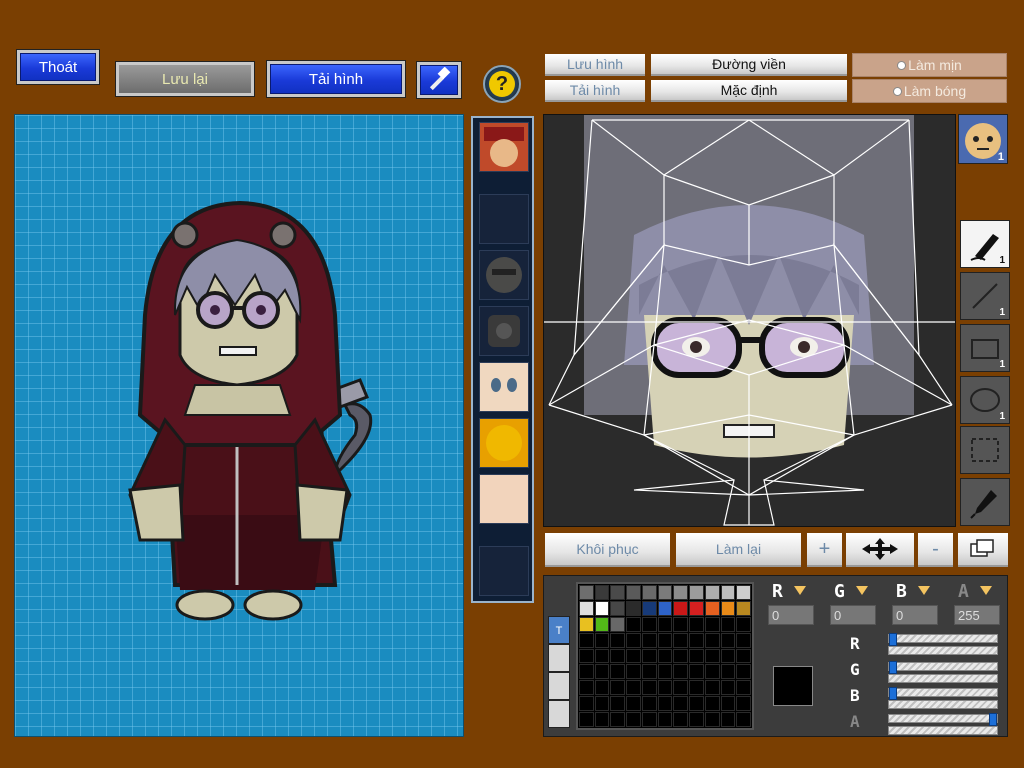 The height and width of the screenshot is (768, 1024). I want to click on zoom-in-button: +, so click(824, 550).